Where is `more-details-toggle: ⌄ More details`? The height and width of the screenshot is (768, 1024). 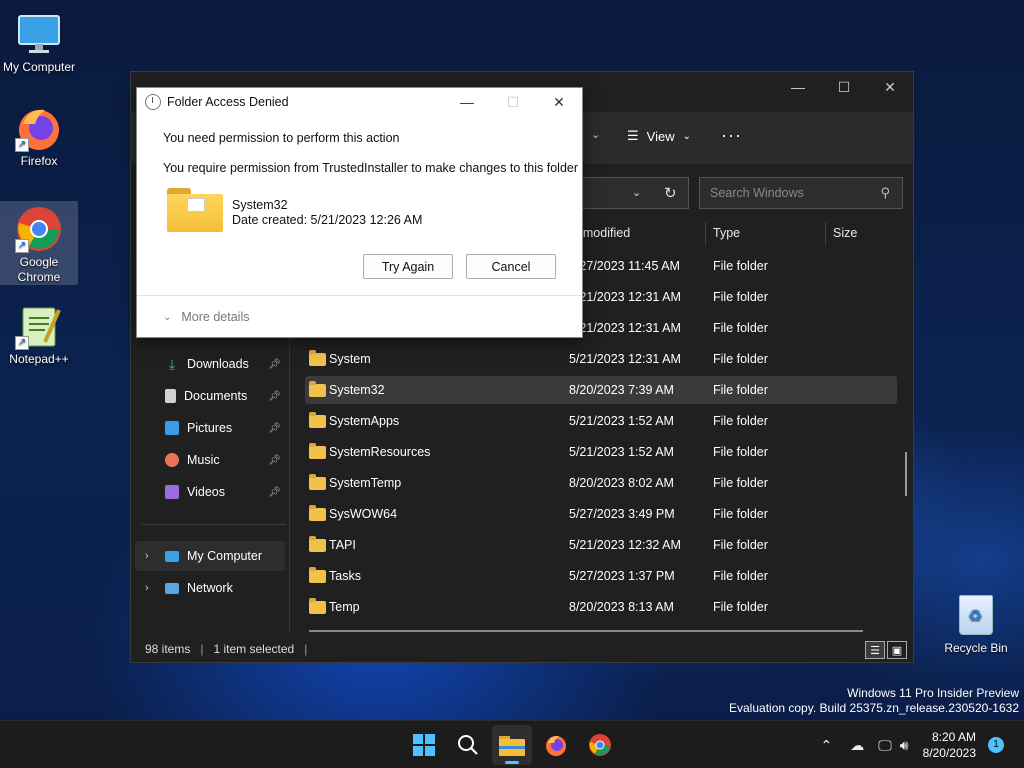
more-details-toggle: ⌄ More details is located at coordinates (206, 317).